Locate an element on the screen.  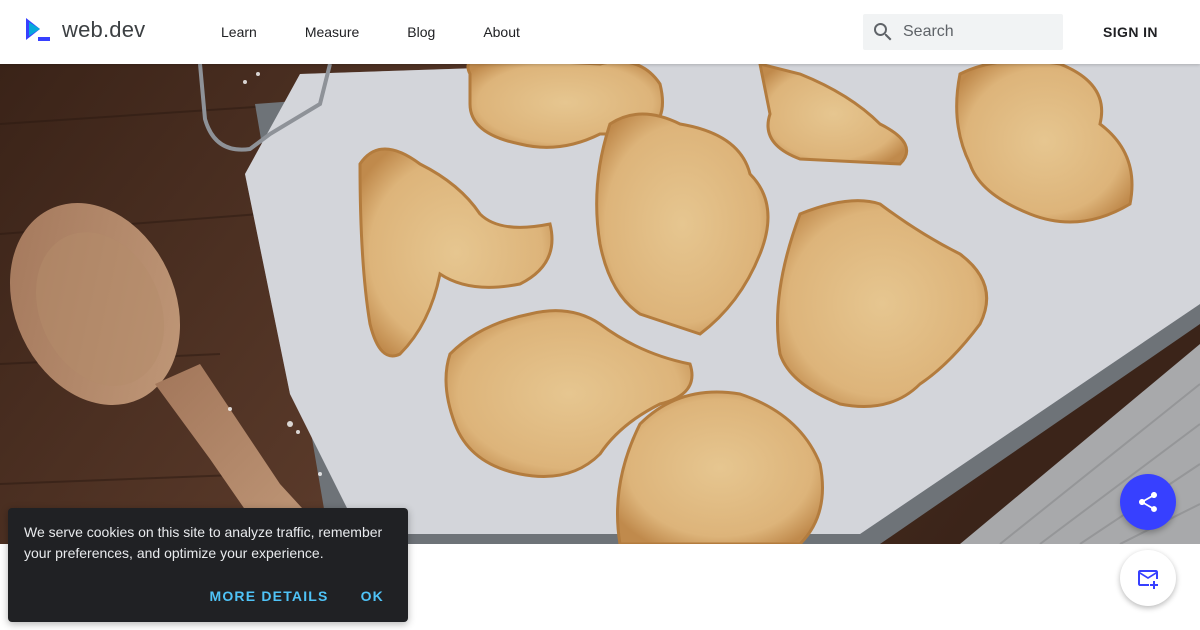
nav-measure: Measure is located at coordinates (332, 32).